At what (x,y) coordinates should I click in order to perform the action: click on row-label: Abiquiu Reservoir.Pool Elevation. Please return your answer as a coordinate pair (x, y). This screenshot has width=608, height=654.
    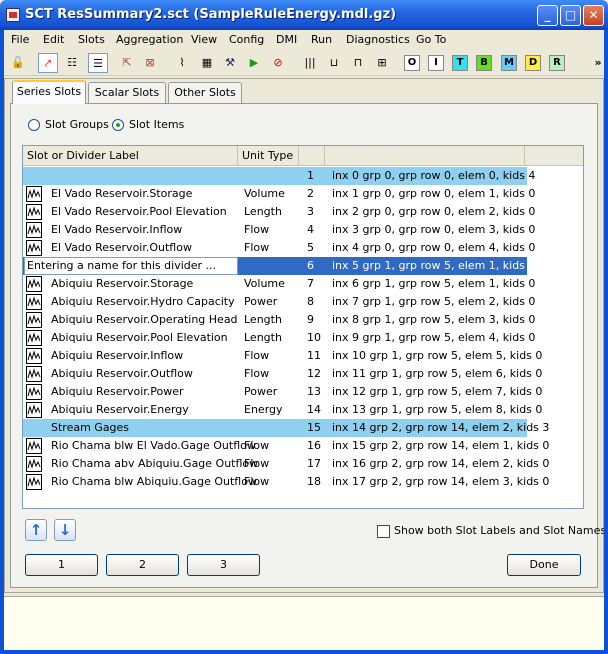
    Looking at the image, I should click on (139, 337).